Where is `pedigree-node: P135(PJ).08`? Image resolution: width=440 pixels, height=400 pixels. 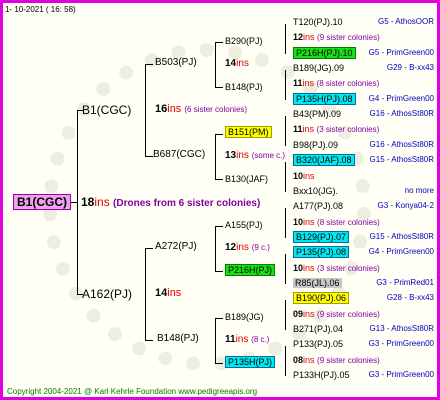
pedigree-node: P135(PJ).08 is located at coordinates (321, 252).